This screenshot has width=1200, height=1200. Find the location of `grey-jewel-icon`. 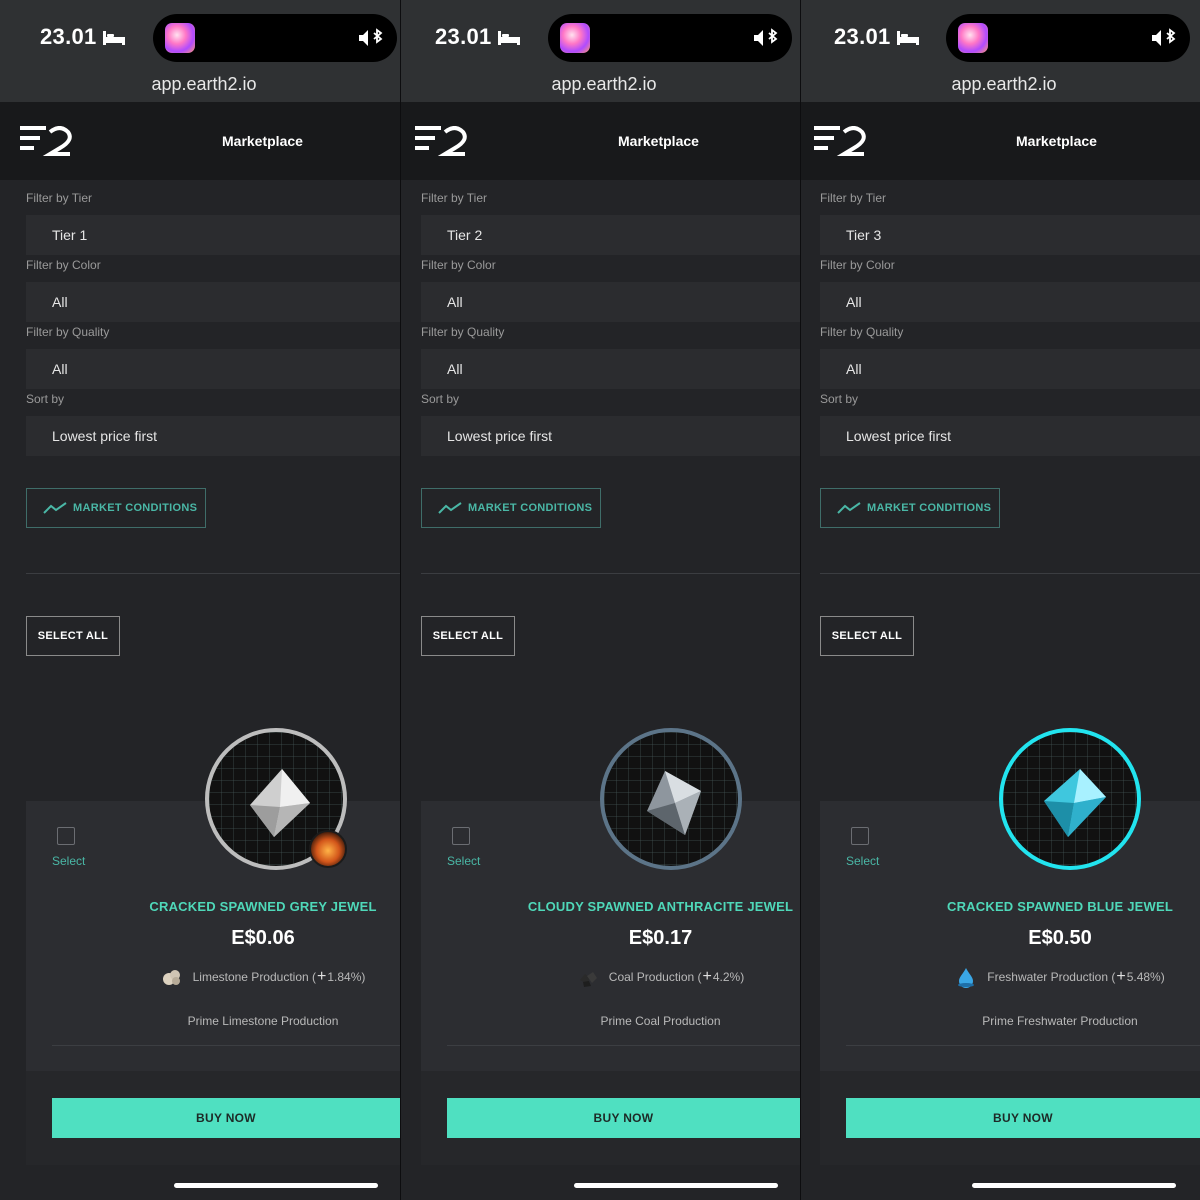

grey-jewel-icon is located at coordinates (280, 803).